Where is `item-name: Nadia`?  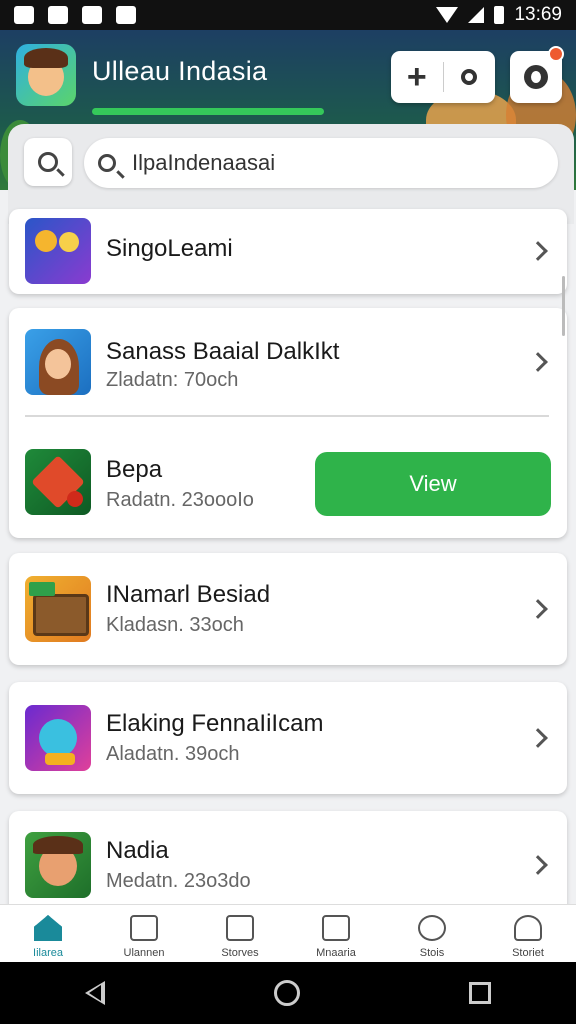 item-name: Nadia is located at coordinates (137, 850).